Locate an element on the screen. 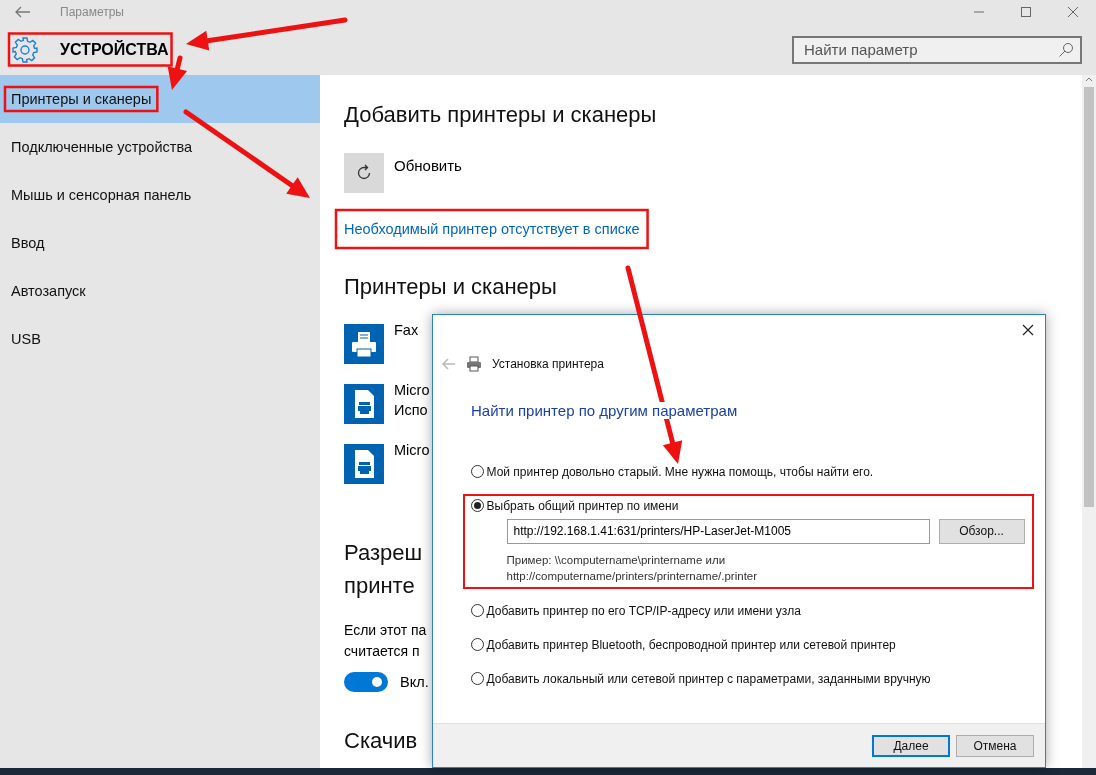  printer-name: Micro Испо is located at coordinates (412, 400).